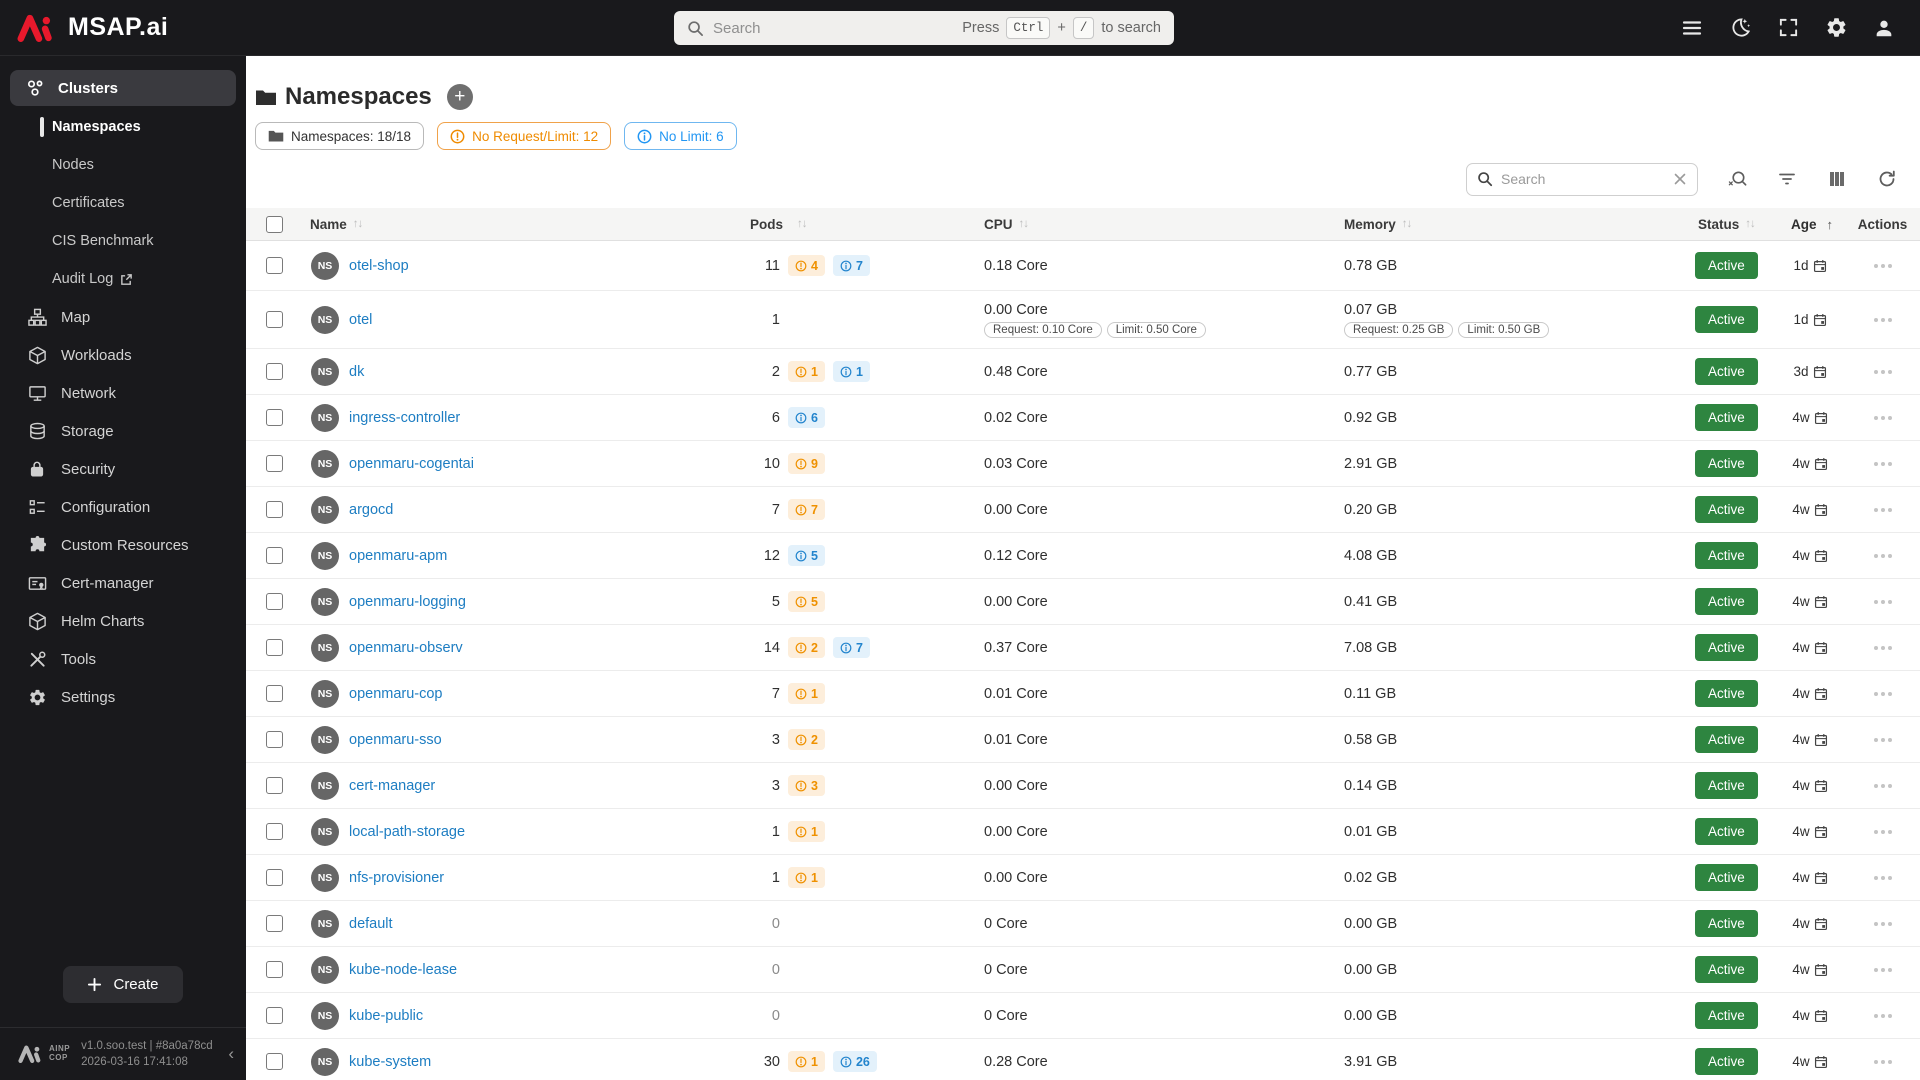 The height and width of the screenshot is (1080, 1920). What do you see at coordinates (1787, 179) in the screenshot?
I see `filter-icon` at bounding box center [1787, 179].